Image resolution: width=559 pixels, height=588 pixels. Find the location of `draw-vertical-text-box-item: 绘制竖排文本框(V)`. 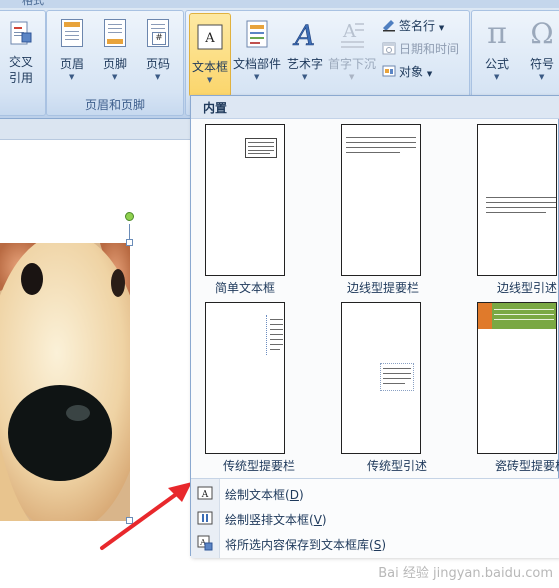

draw-vertical-text-box-item: 绘制竖排文本框(V) is located at coordinates (375, 518).